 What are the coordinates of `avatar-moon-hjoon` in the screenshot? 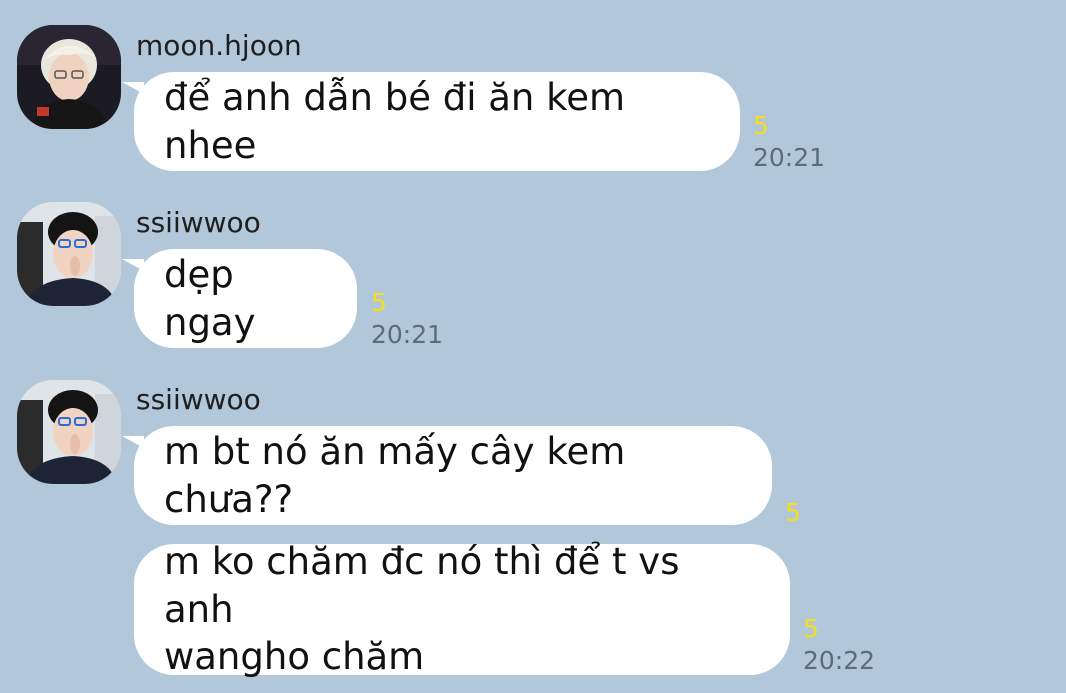 It's located at (69, 77).